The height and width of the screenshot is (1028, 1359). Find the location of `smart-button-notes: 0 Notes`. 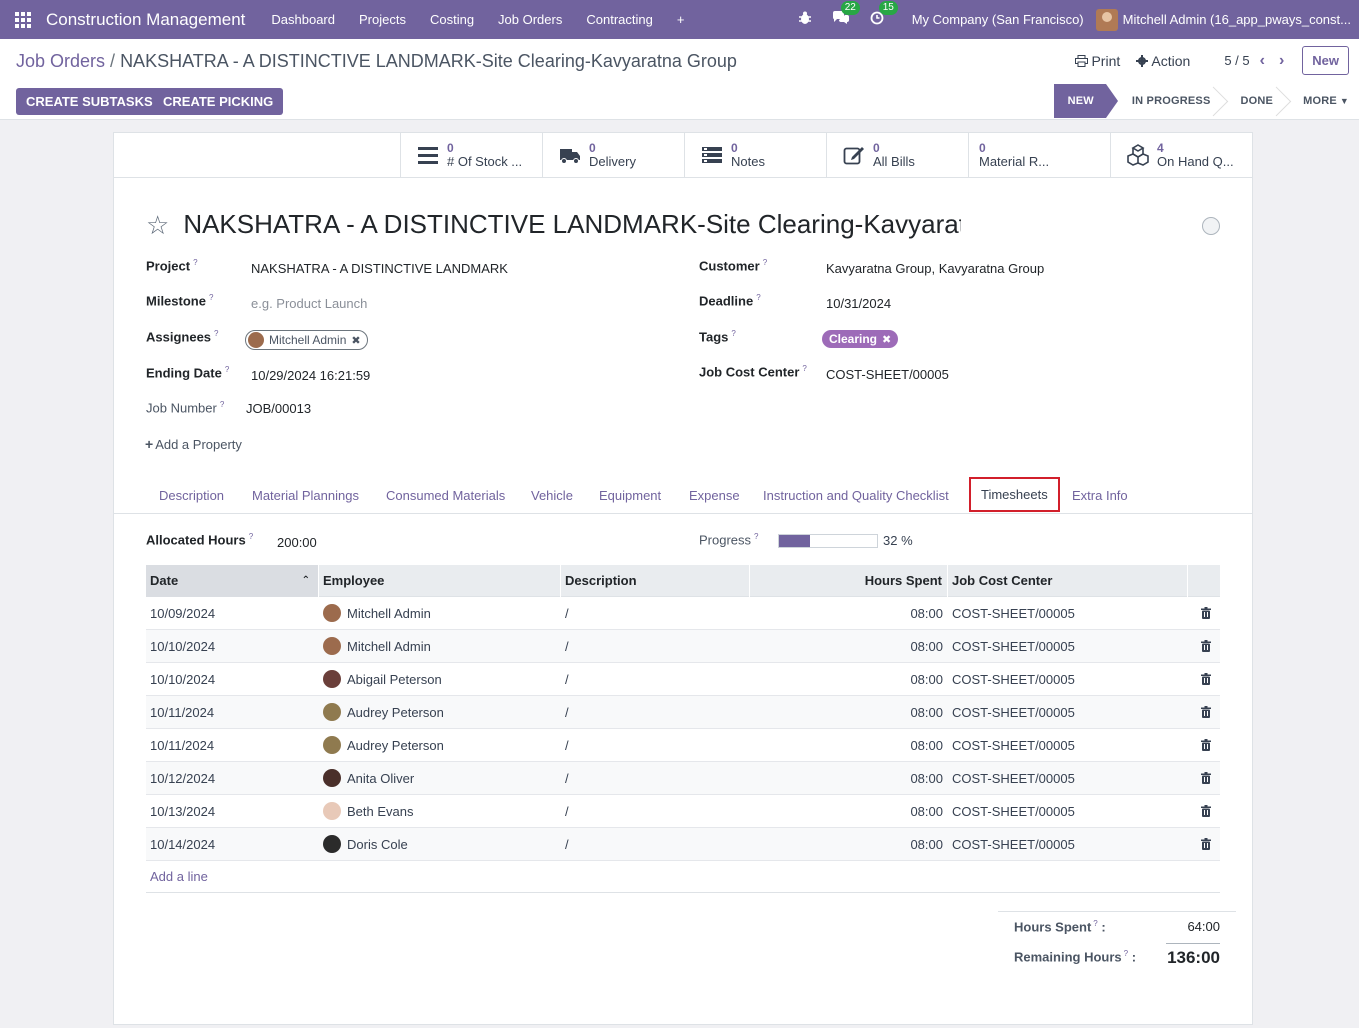

smart-button-notes: 0 Notes is located at coordinates (755, 155).